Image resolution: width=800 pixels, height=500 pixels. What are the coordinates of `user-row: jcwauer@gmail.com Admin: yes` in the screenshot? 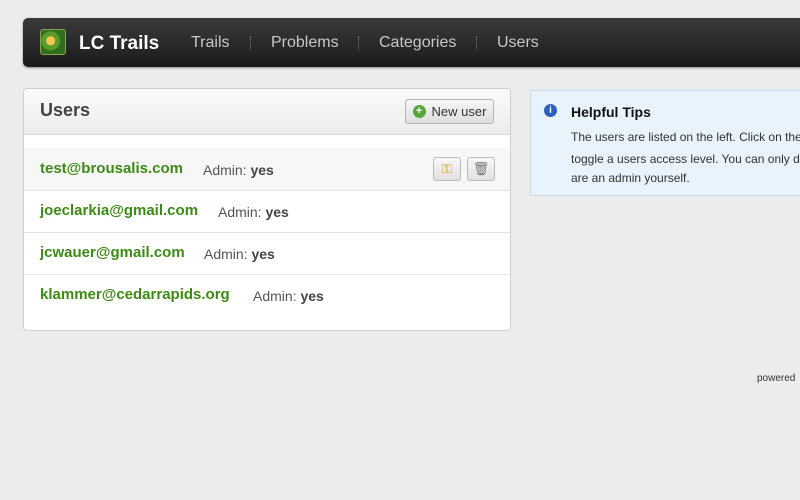 It's located at (267, 253).